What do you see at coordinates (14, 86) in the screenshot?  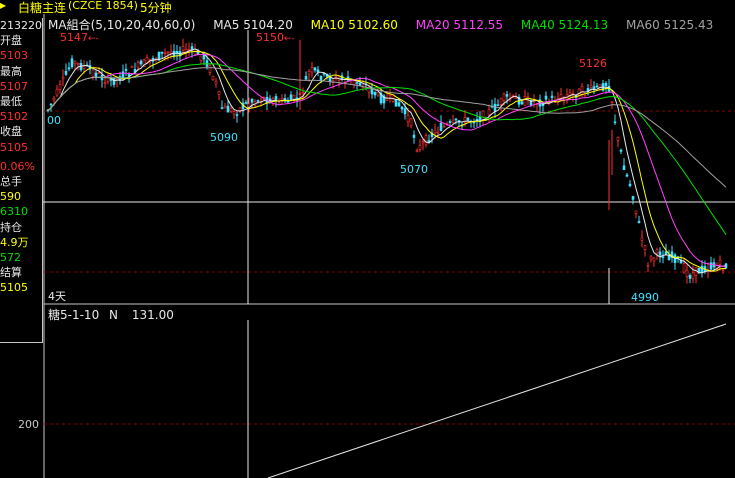 I see `high-value: 5107` at bounding box center [14, 86].